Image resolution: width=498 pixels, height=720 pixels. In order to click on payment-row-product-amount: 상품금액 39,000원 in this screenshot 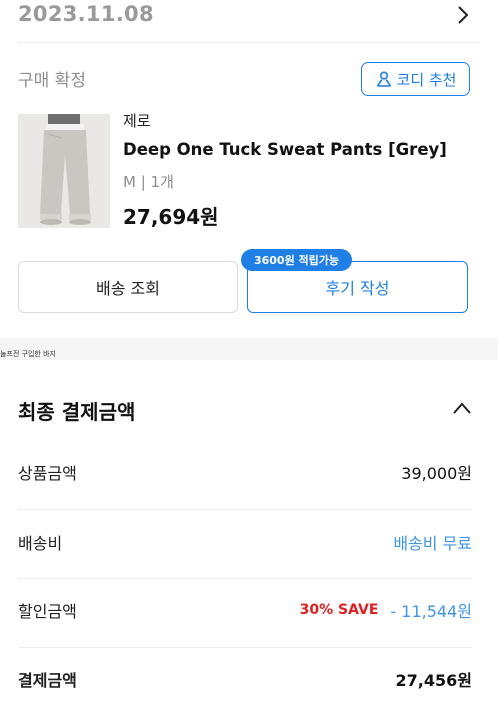, I will do `click(245, 472)`.